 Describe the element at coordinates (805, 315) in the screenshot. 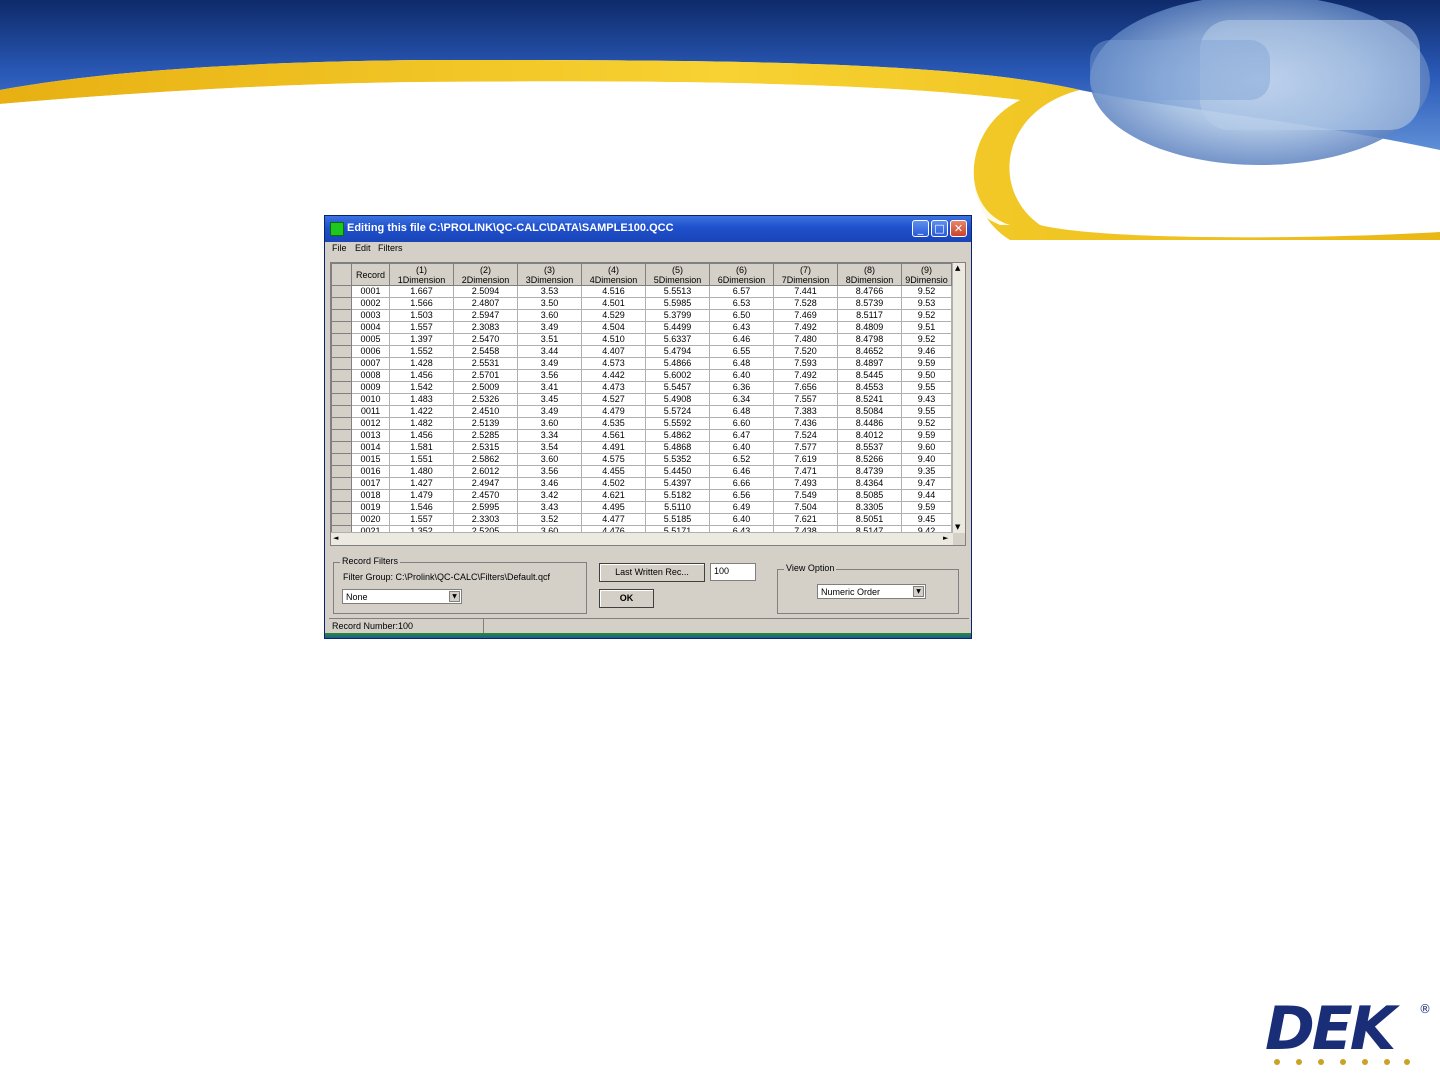

I see `value-cell: 7.469` at that location.